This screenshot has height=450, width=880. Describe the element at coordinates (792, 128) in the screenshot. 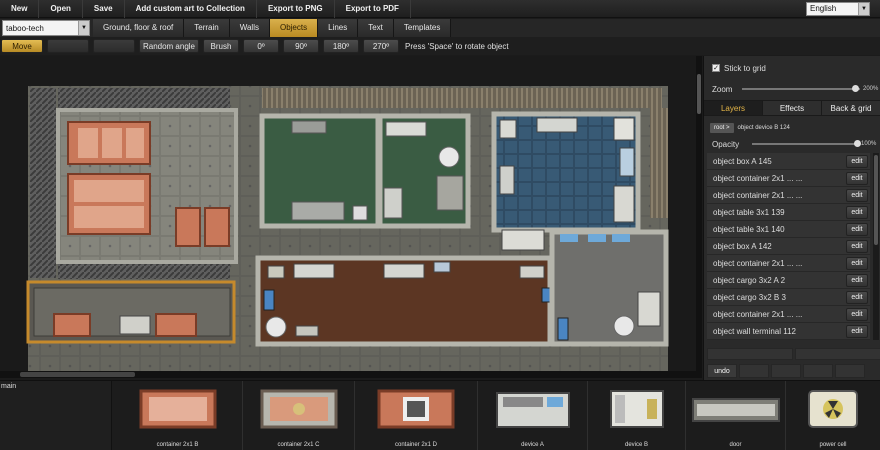

I see `layer-breadcrumb: root > object device B 124` at that location.